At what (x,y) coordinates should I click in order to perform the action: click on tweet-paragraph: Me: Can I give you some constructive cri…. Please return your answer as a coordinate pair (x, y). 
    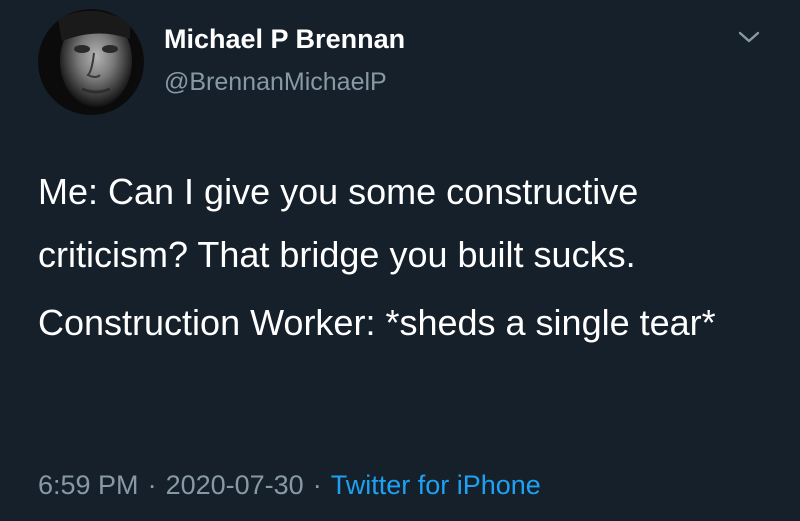
    Looking at the image, I should click on (338, 223).